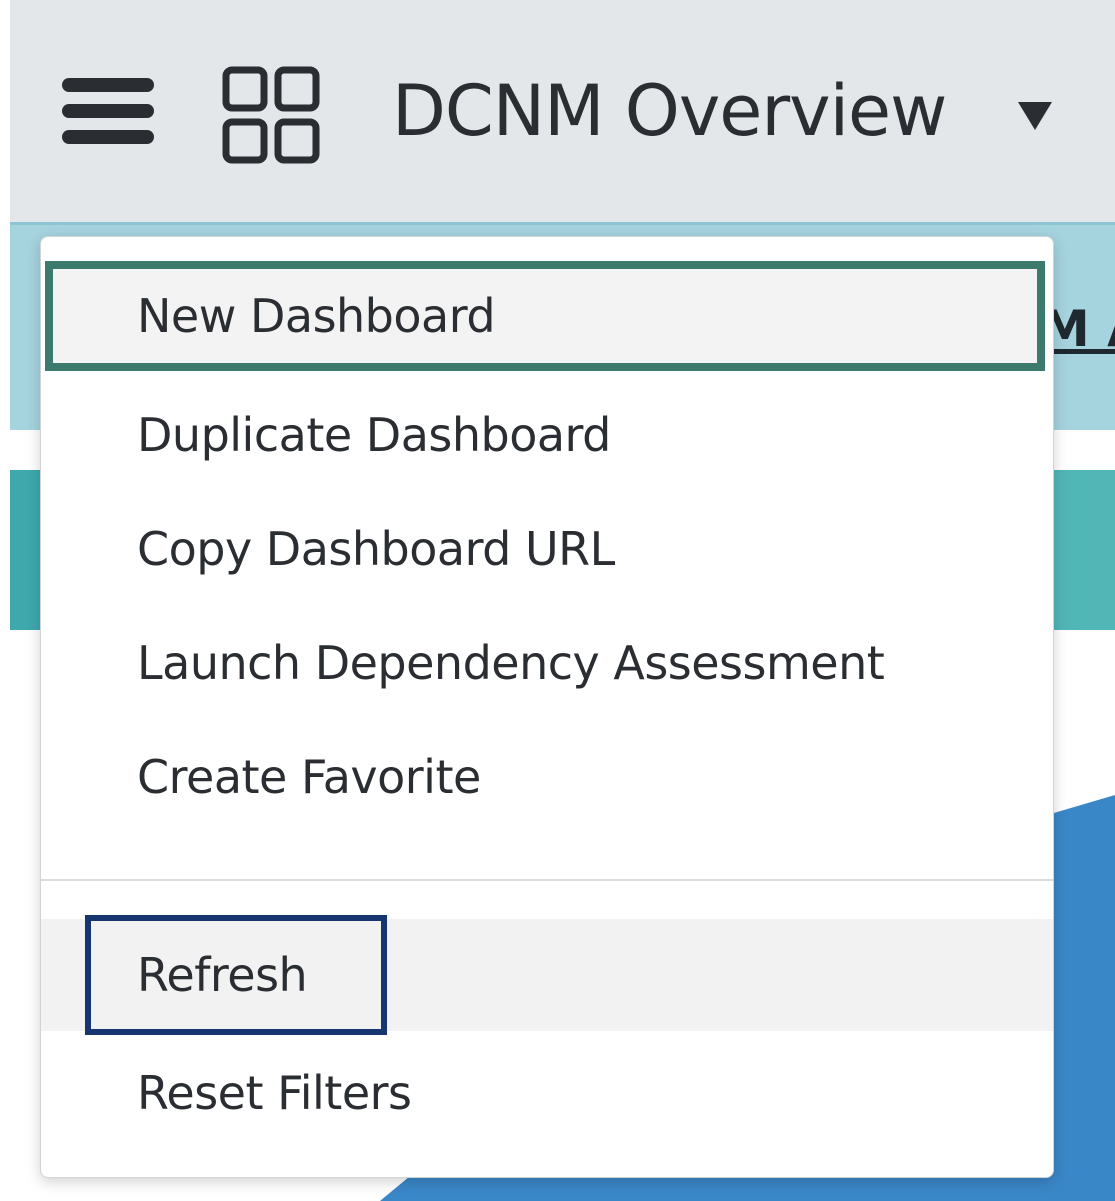 The height and width of the screenshot is (1201, 1115). I want to click on menu-item-label: New Dashboard, so click(316, 316).